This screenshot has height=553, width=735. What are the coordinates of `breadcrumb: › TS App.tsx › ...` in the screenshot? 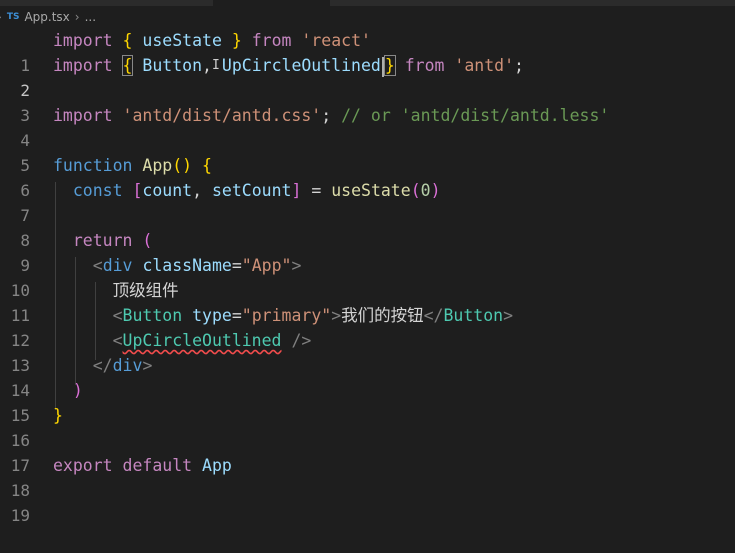 It's located at (367, 17).